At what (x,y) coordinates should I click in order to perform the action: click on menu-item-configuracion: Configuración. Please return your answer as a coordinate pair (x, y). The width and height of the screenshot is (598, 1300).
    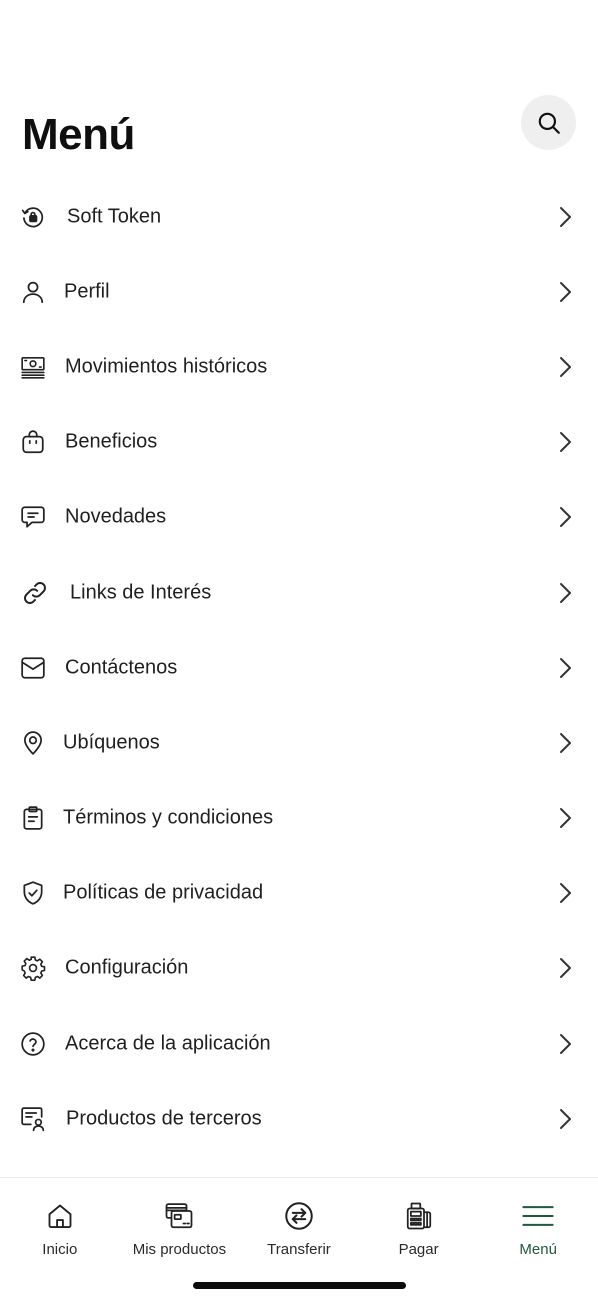
    Looking at the image, I should click on (299, 968).